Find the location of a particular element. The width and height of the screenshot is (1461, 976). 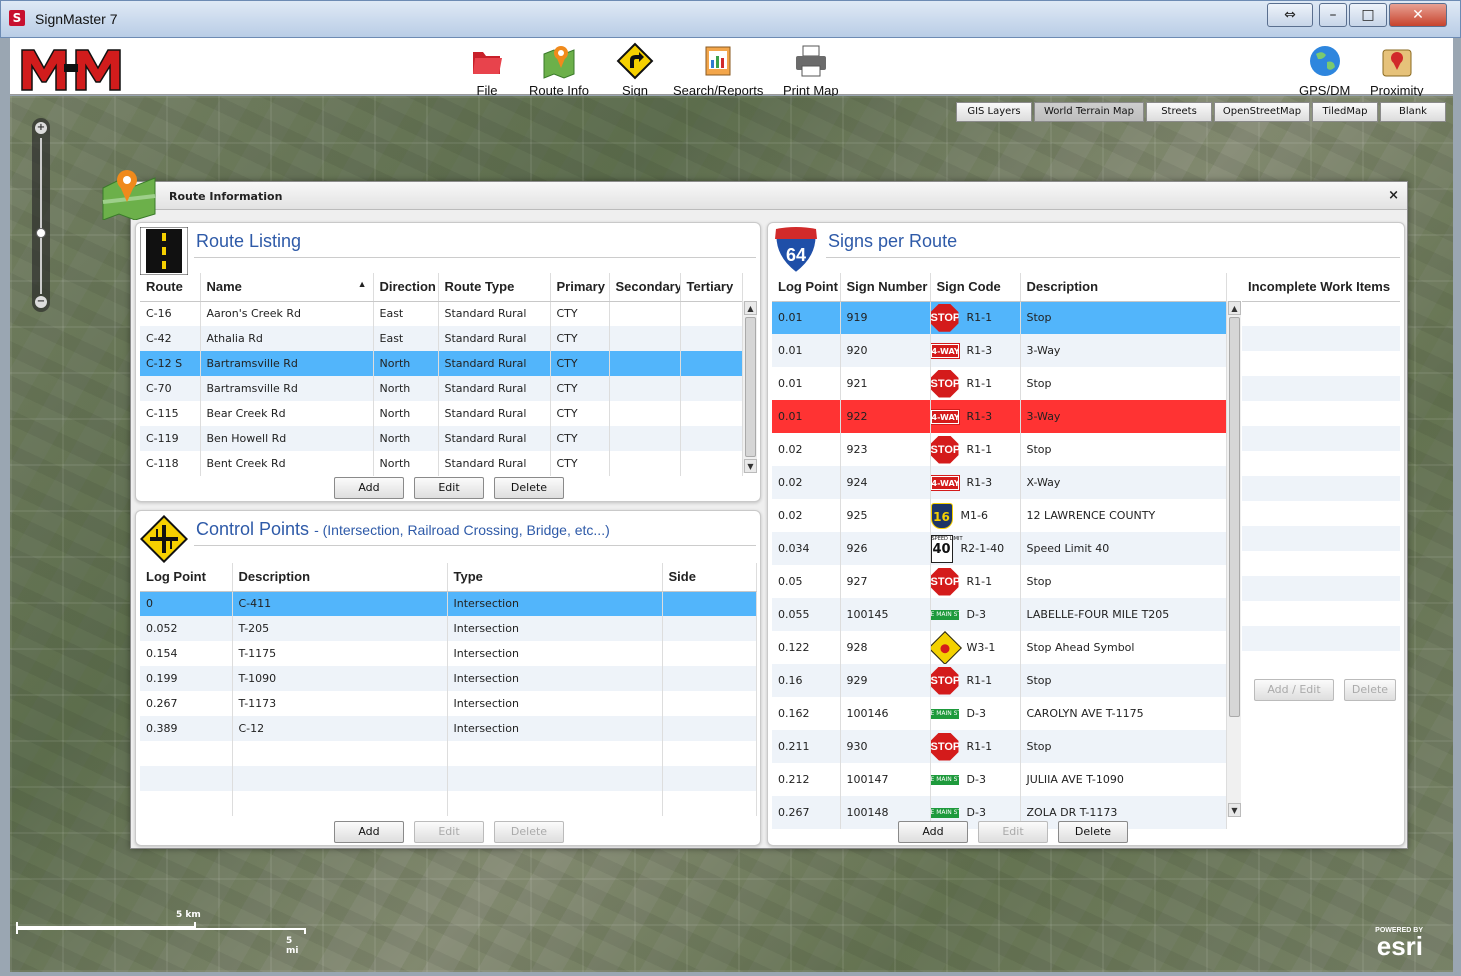

layer-openstreetmap: OpenStreetMap is located at coordinates (1262, 112).